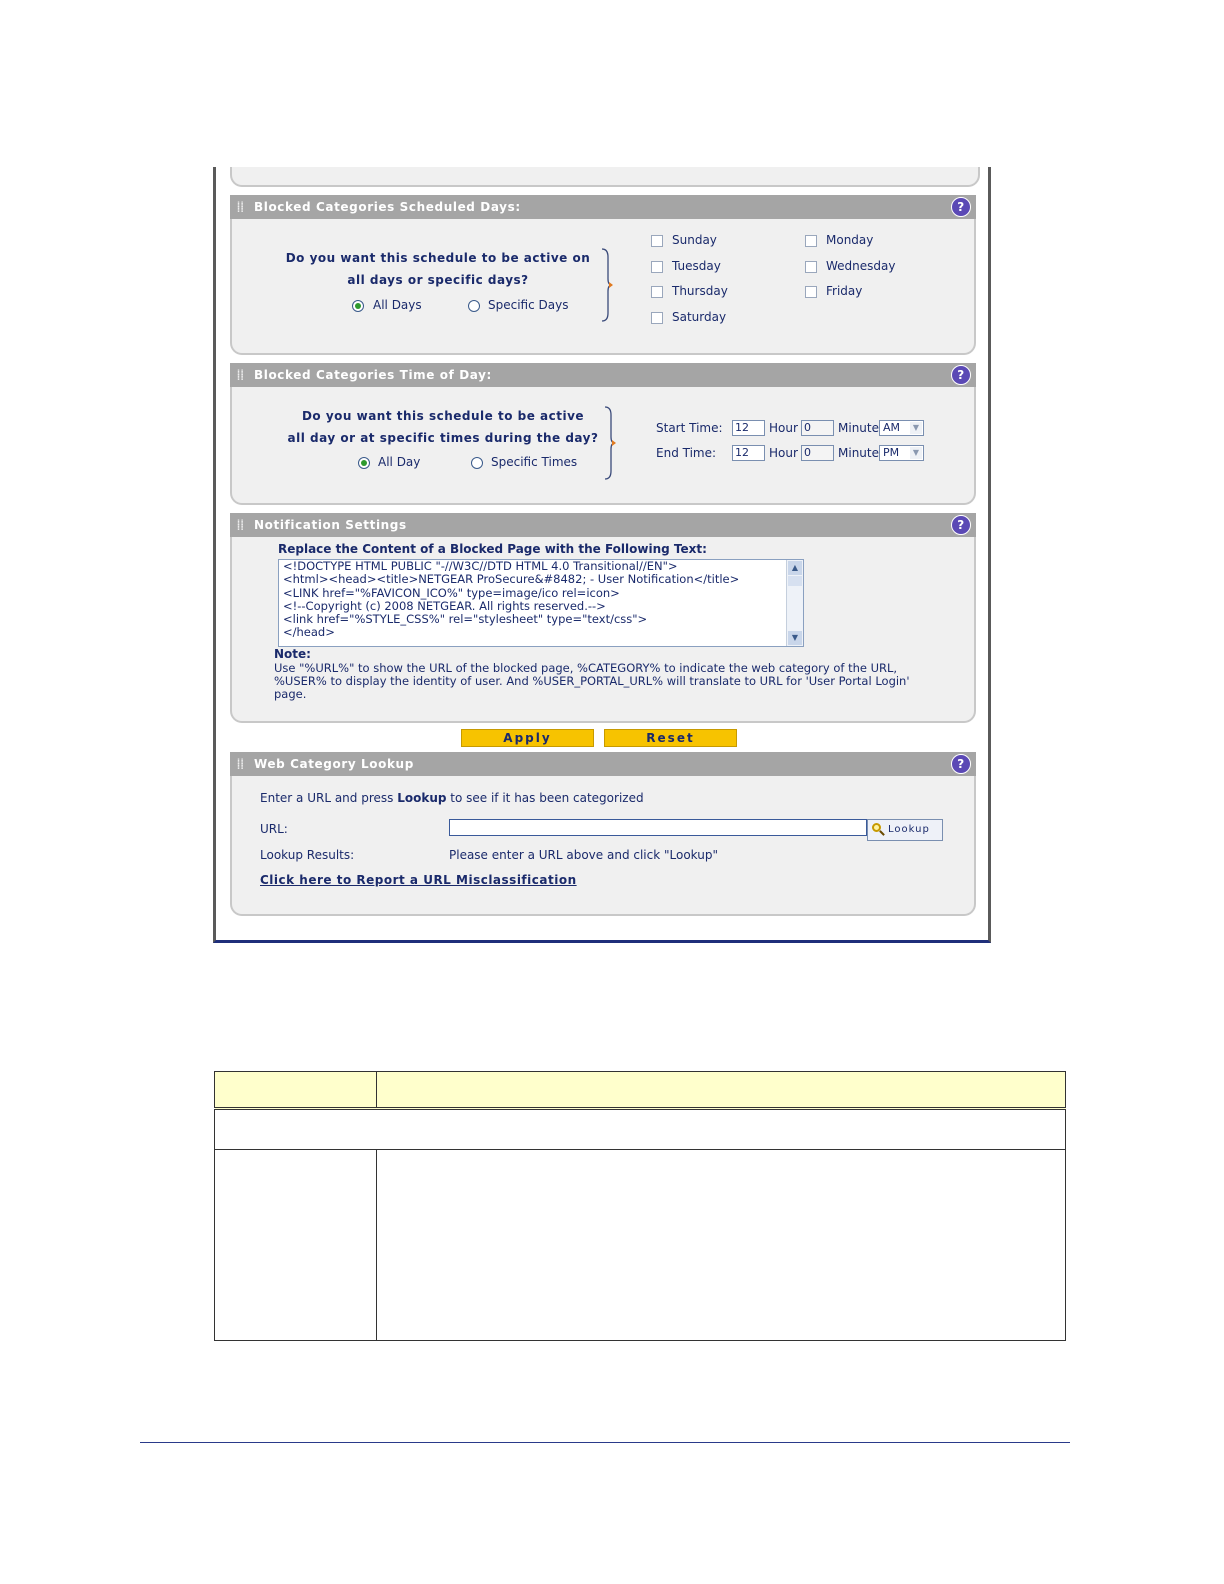  Describe the element at coordinates (670, 738) in the screenshot. I see `reset-button: Reset` at that location.